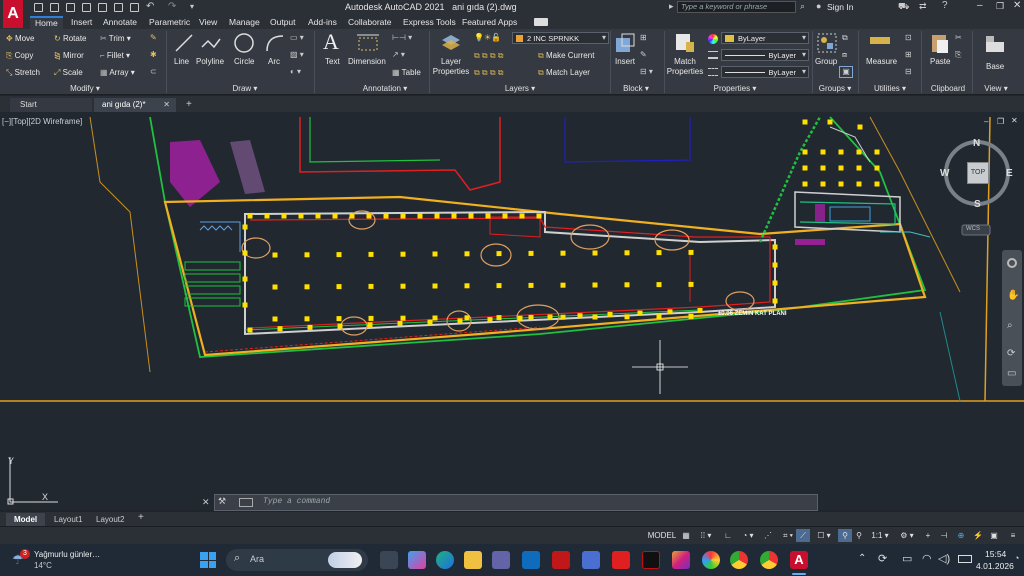  Describe the element at coordinates (510, 502) in the screenshot. I see `command-line: ✕ ⚒ Type a command` at that location.